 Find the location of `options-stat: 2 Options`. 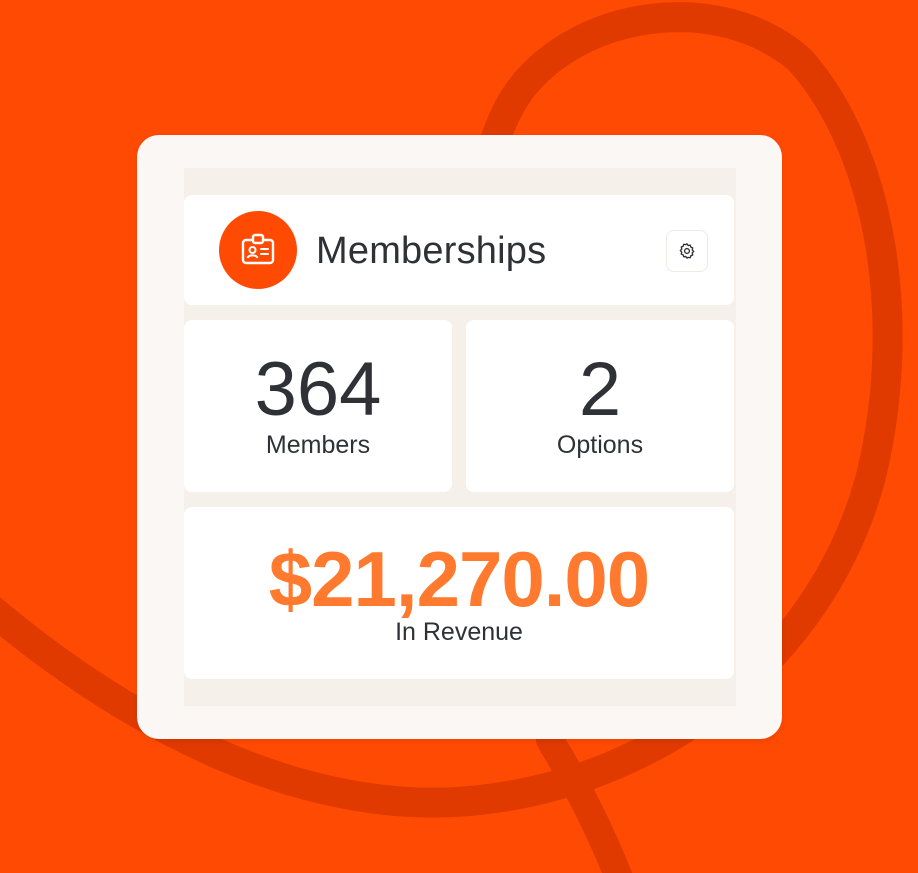

options-stat: 2 Options is located at coordinates (600, 406).